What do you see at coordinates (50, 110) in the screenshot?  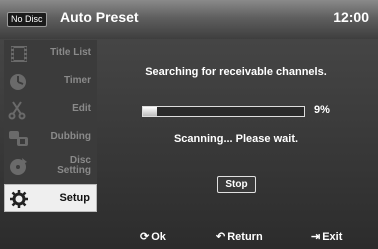 I see `sidebar-item-edit: Edit` at bounding box center [50, 110].